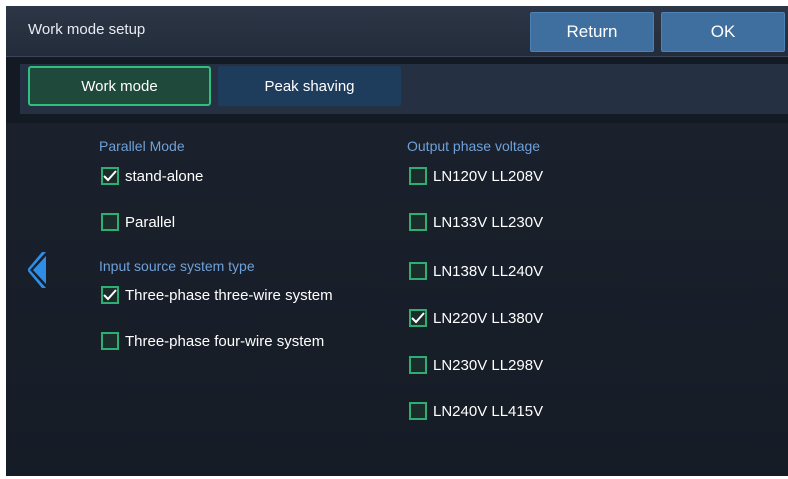 This screenshot has height=479, width=788. What do you see at coordinates (110, 341) in the screenshot?
I see `four-wire-checkbox` at bounding box center [110, 341].